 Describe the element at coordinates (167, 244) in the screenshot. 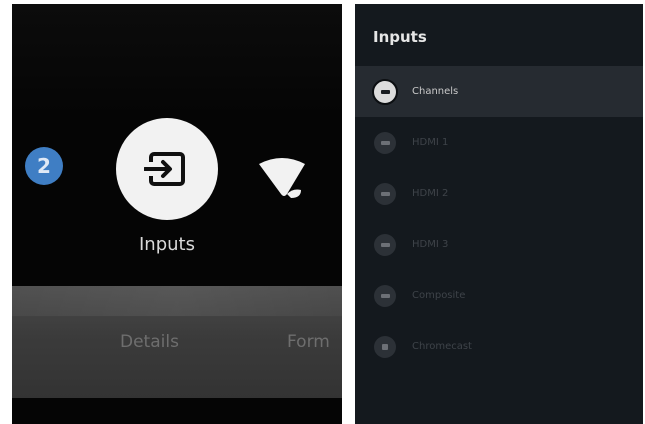

I see `inputs-tile-label: Inputs` at that location.